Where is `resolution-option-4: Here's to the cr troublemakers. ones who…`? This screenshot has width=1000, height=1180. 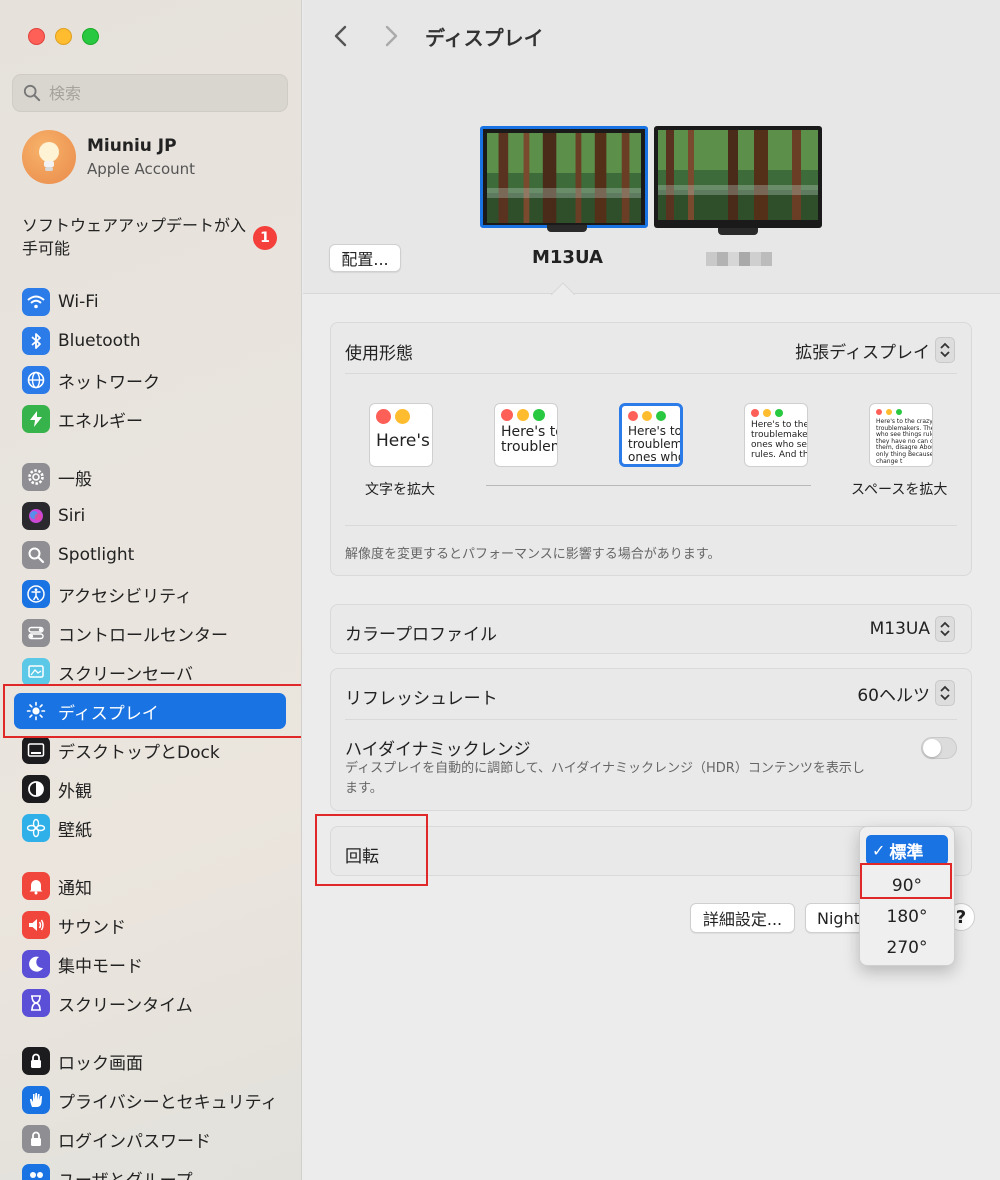 resolution-option-4: Here's to the cr troublemakers. ones who… is located at coordinates (776, 435).